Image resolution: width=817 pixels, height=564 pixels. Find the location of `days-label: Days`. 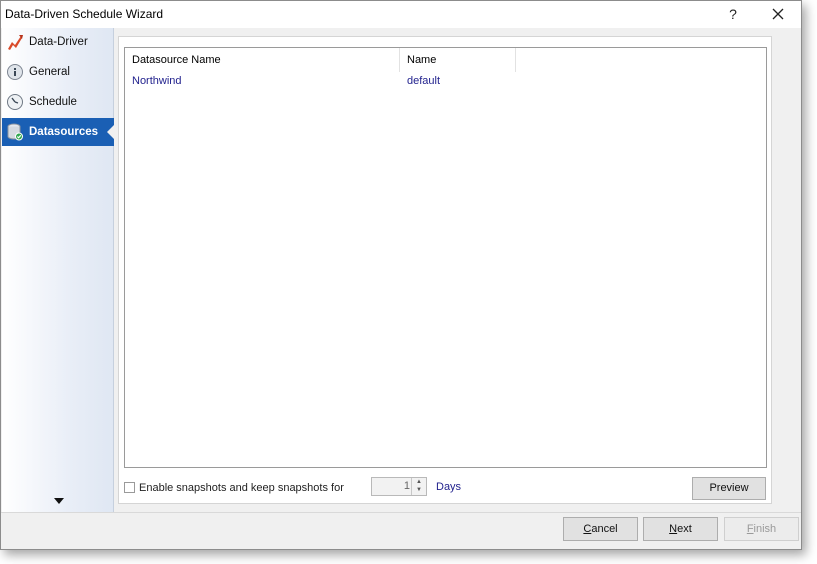

days-label: Days is located at coordinates (449, 487).